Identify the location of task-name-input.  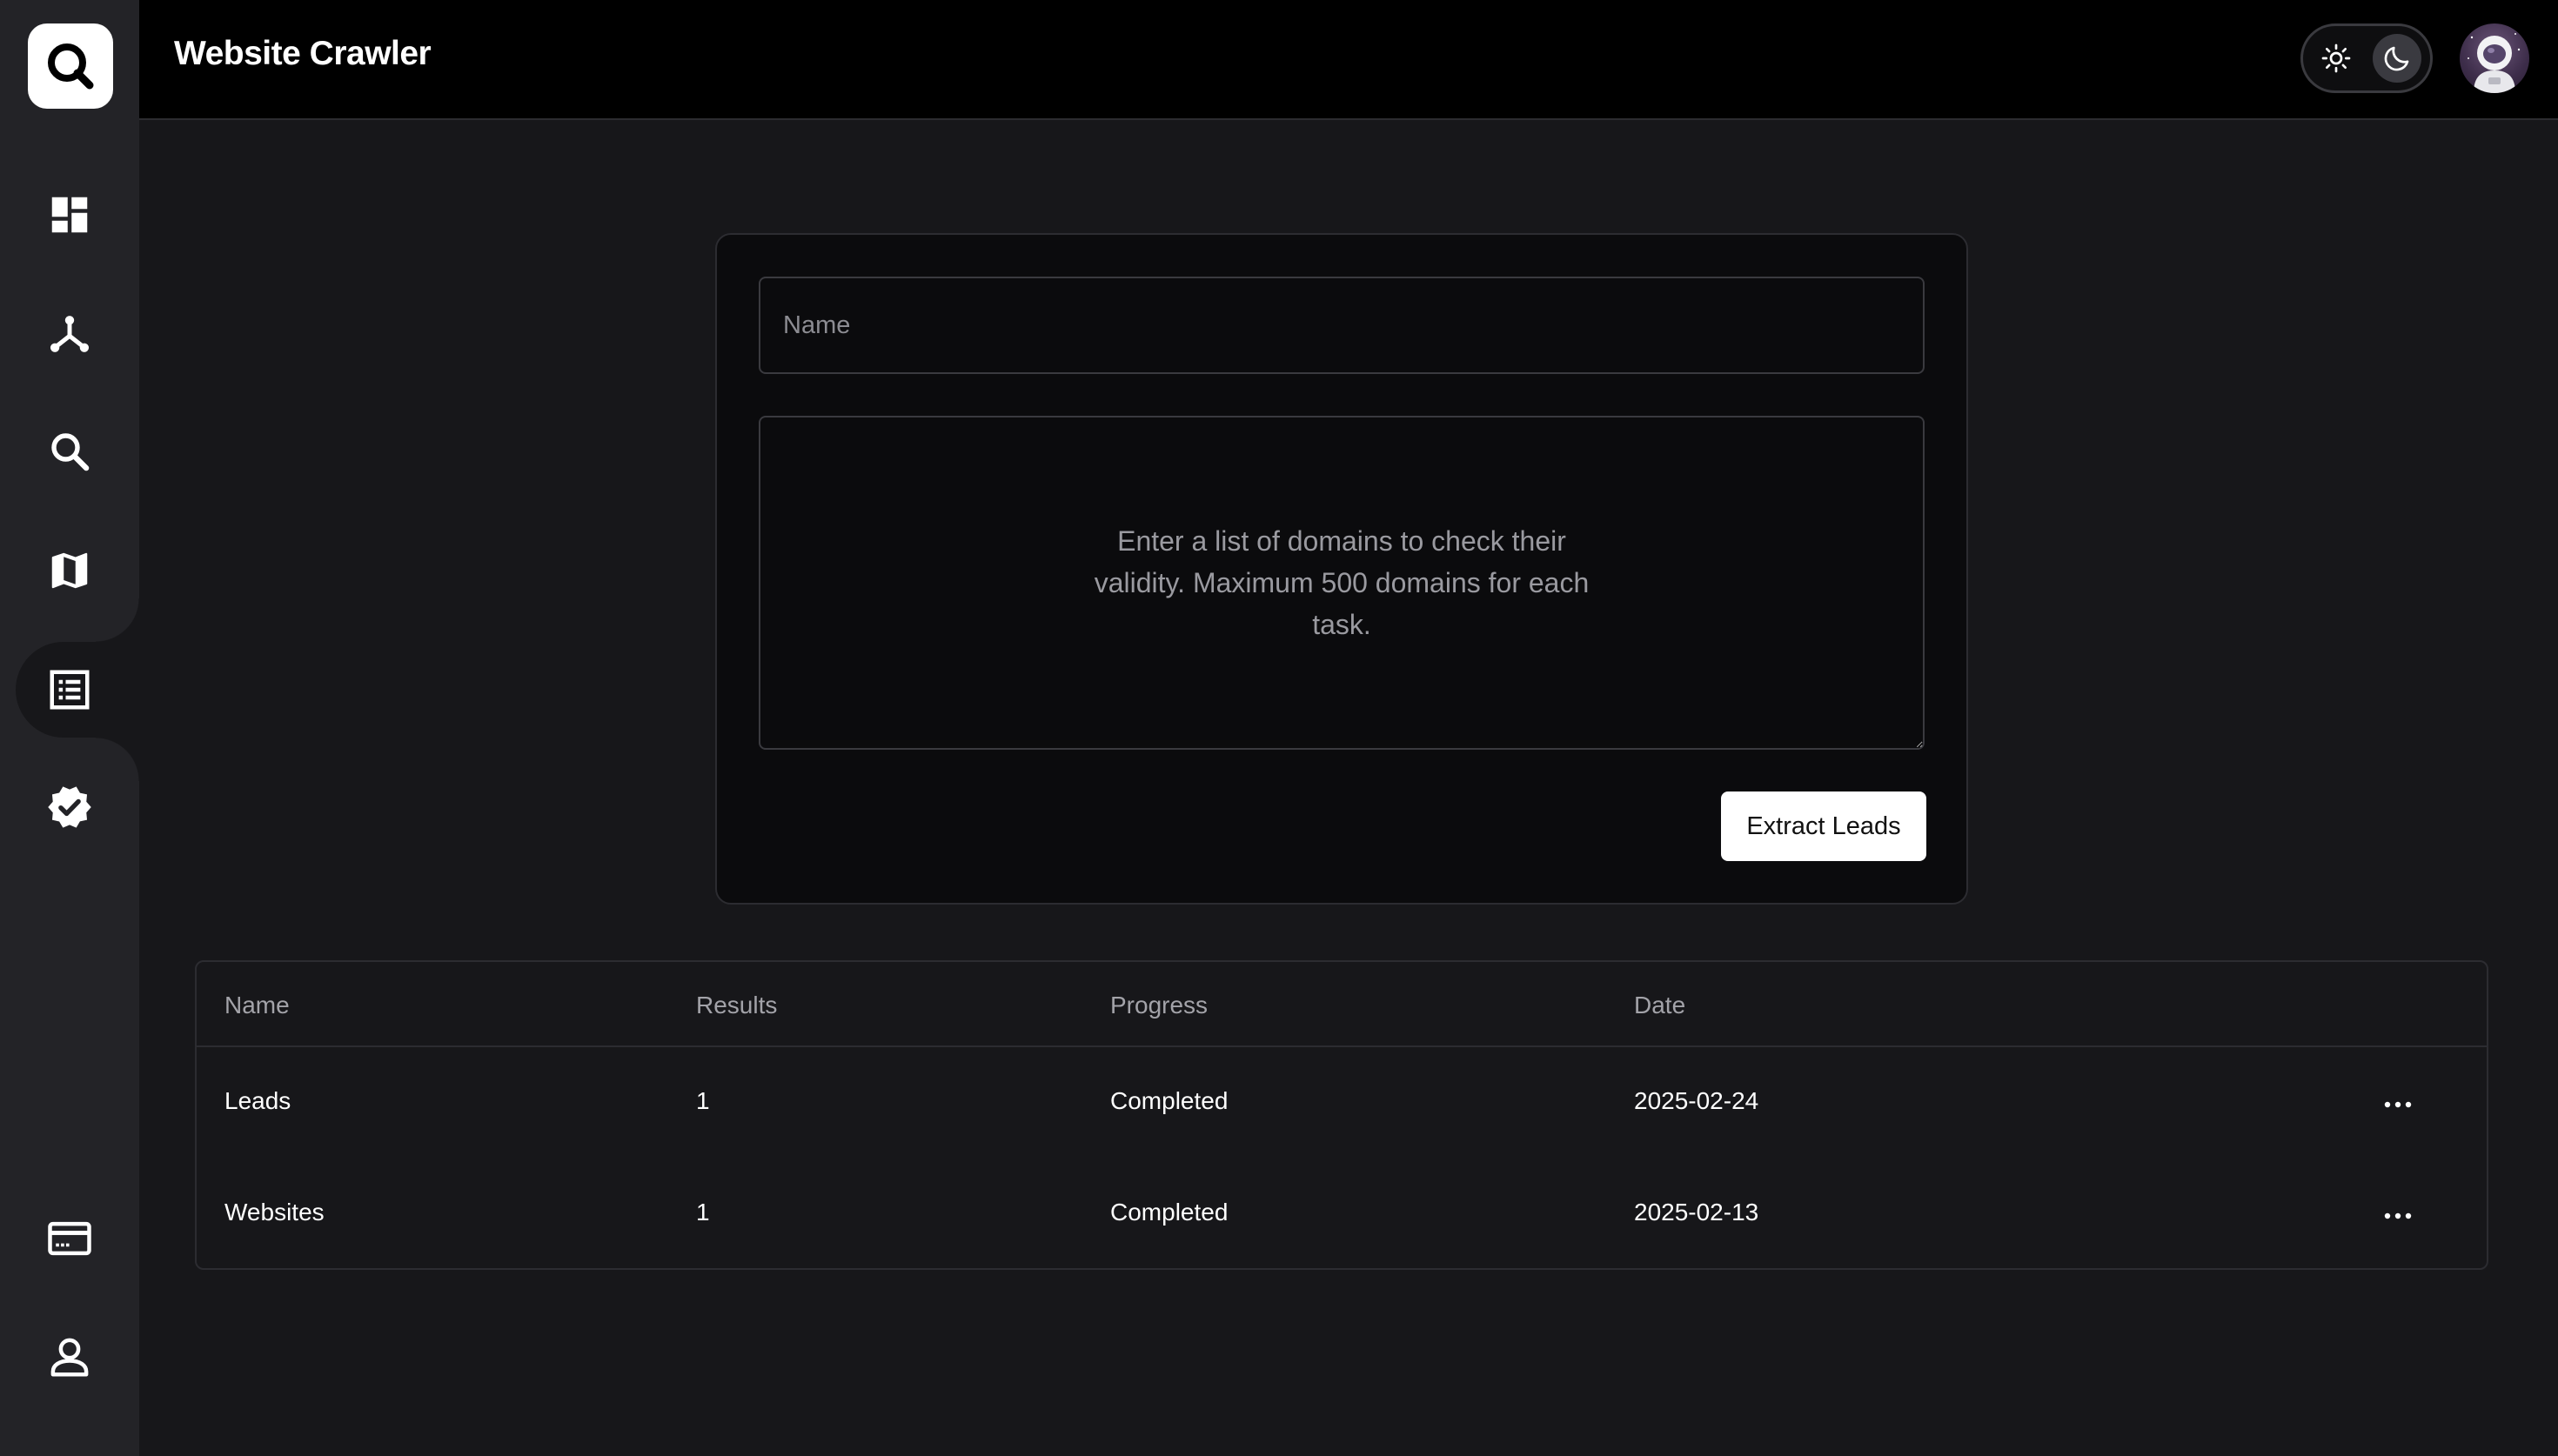
(1342, 325).